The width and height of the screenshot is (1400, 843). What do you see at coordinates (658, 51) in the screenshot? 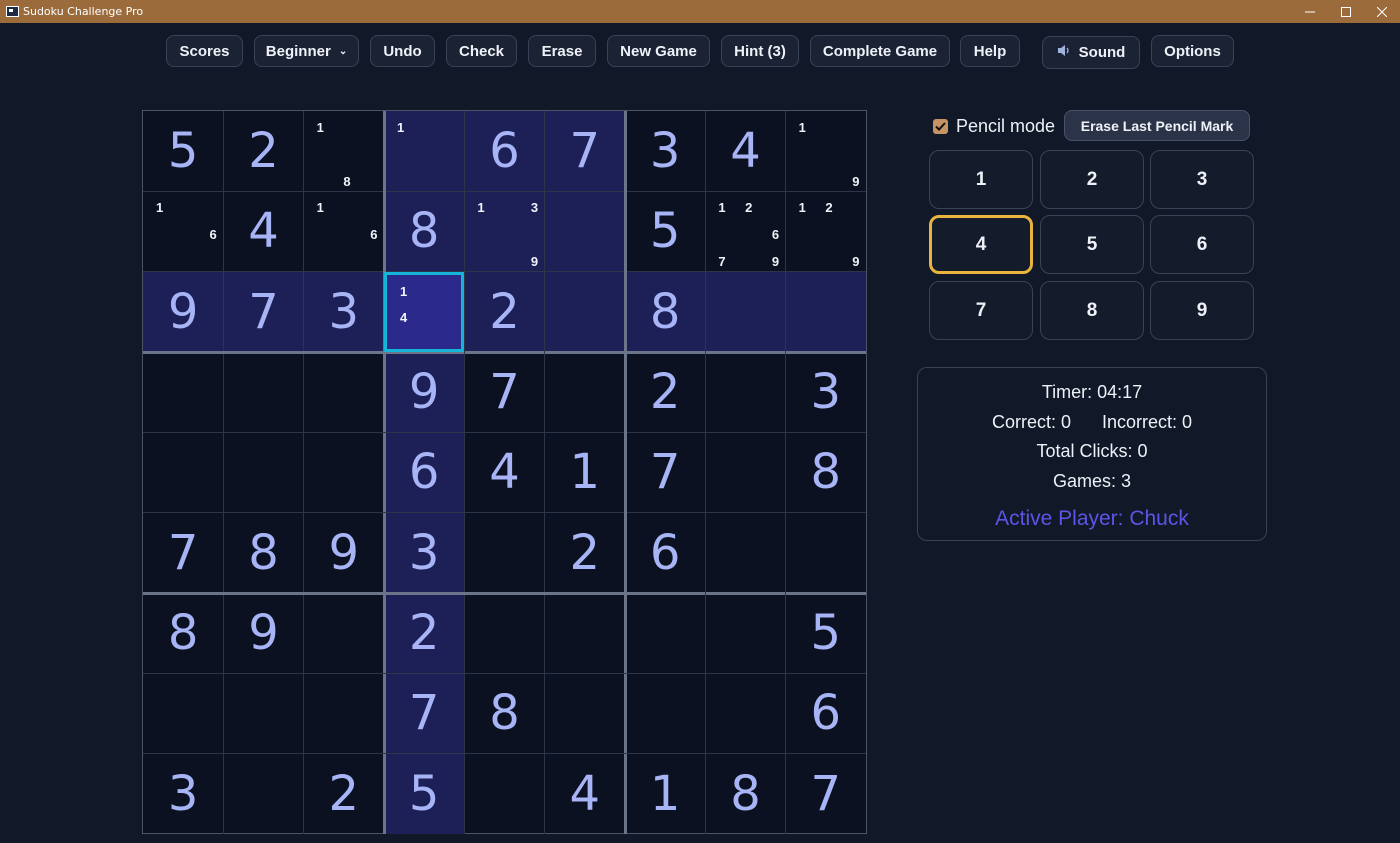
I see `new-game-button: New Game` at bounding box center [658, 51].